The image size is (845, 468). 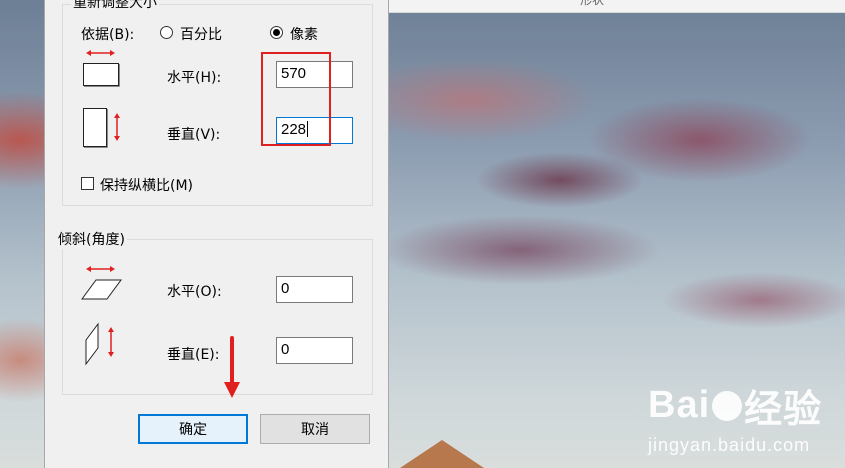 What do you see at coordinates (727, 405) in the screenshot?
I see `paw-icon` at bounding box center [727, 405].